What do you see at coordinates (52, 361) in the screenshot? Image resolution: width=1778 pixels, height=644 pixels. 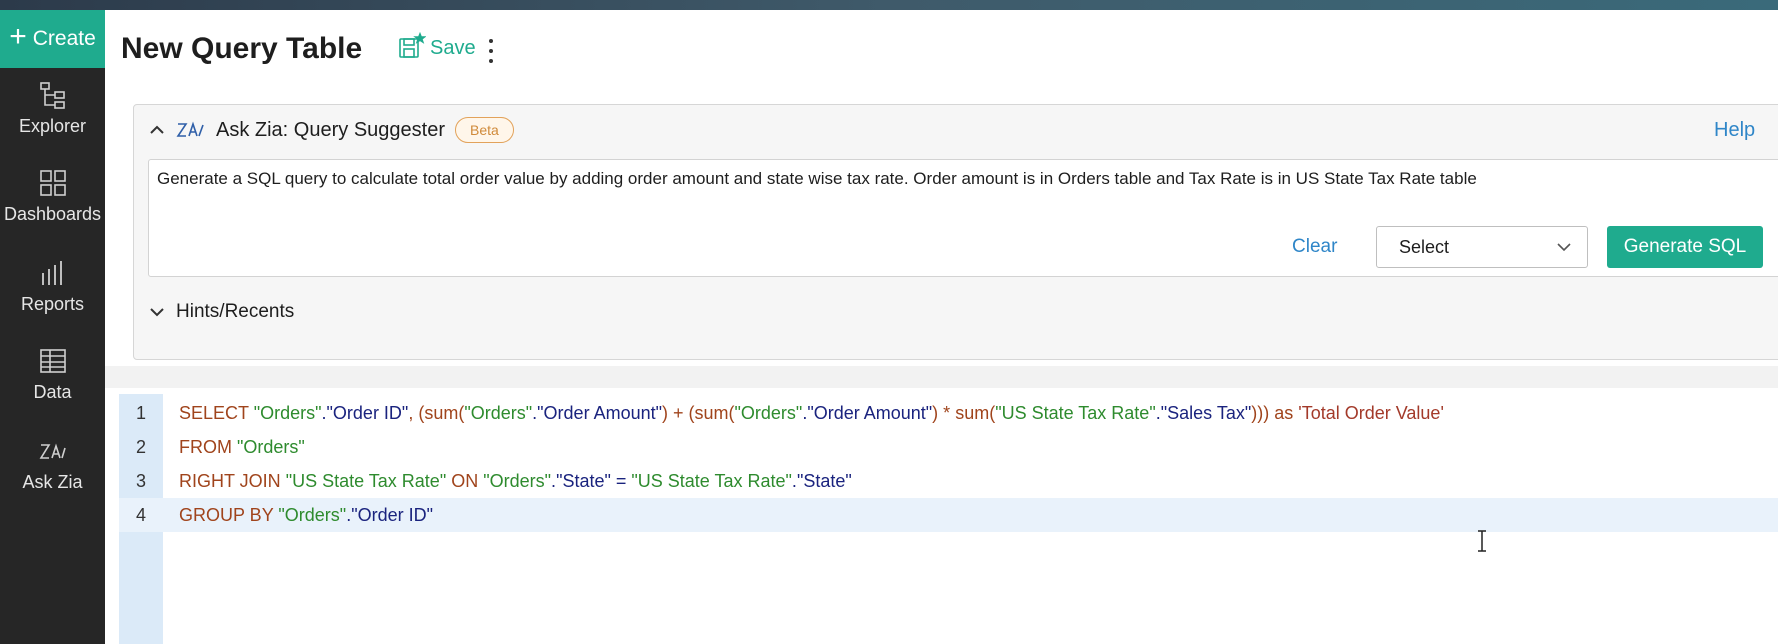 I see `data-icon` at bounding box center [52, 361].